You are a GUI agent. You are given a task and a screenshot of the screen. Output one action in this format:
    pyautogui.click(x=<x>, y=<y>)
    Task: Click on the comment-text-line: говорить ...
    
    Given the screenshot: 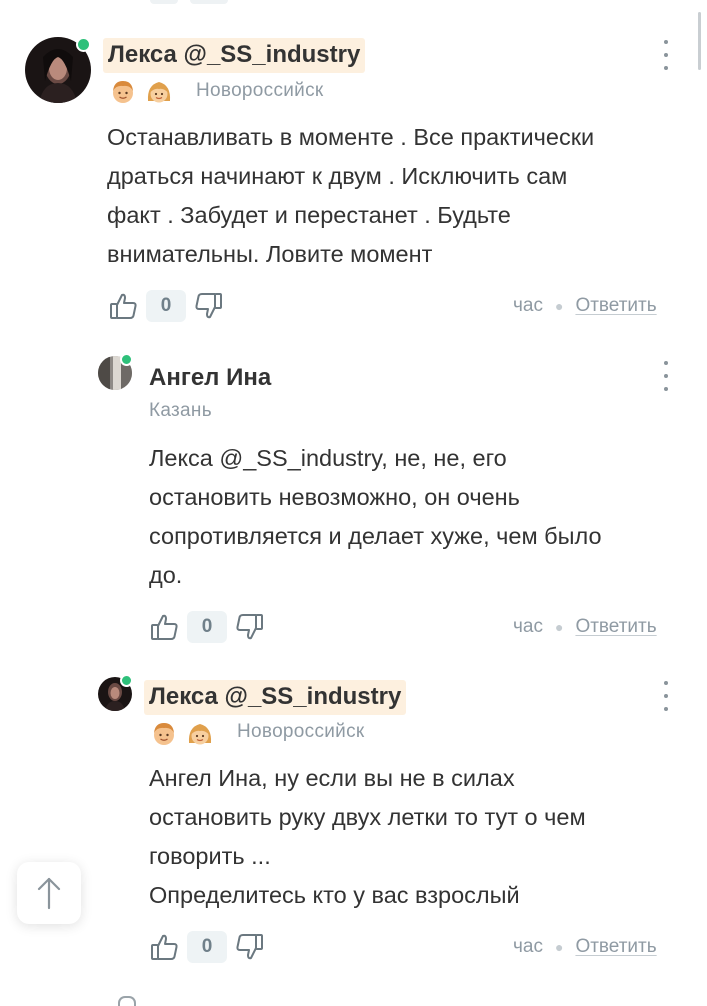 What is the action you would take?
    pyautogui.click(x=210, y=856)
    